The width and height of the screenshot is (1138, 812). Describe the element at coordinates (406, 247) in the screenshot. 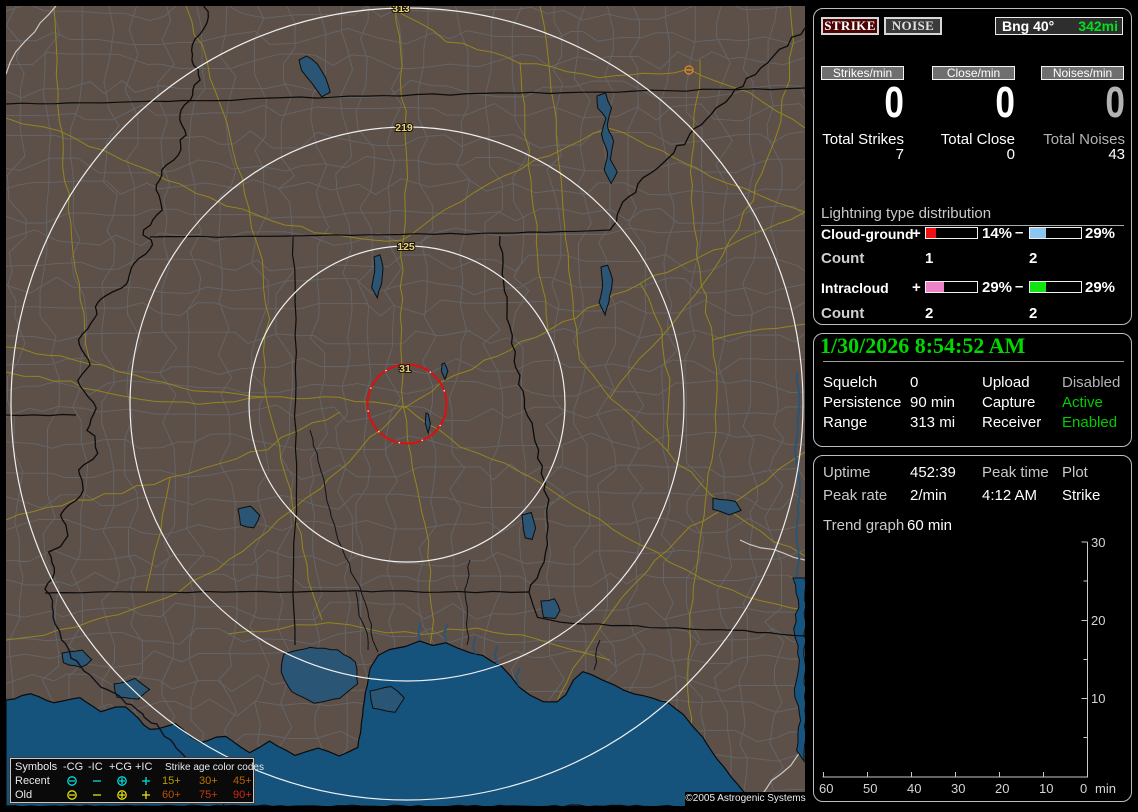

I see `svg-text: 125` at that location.